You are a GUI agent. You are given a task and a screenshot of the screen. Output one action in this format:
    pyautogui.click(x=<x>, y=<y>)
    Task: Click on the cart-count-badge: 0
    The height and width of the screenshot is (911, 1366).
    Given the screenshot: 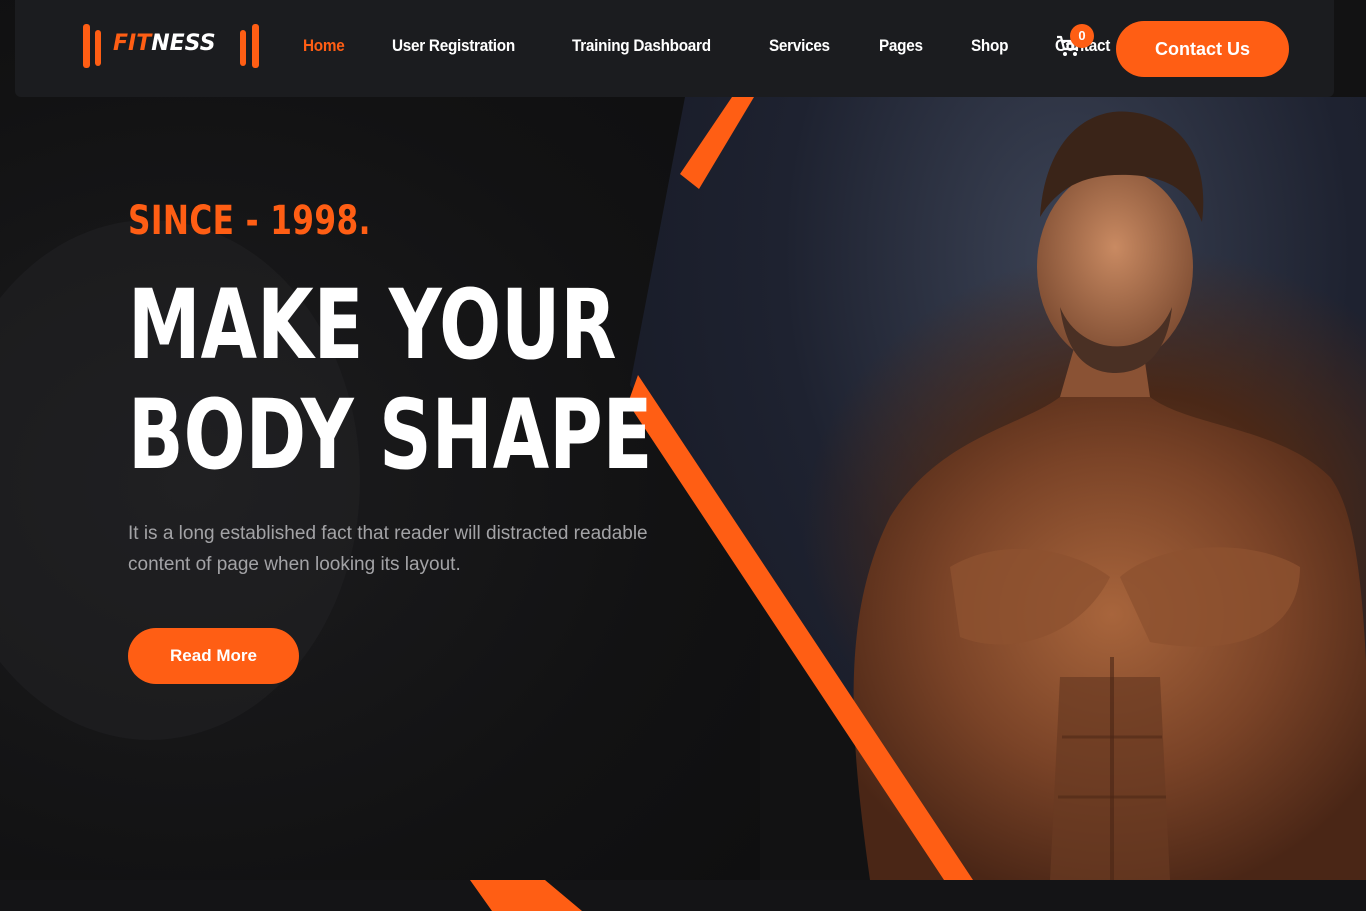 What is the action you would take?
    pyautogui.click(x=1082, y=36)
    